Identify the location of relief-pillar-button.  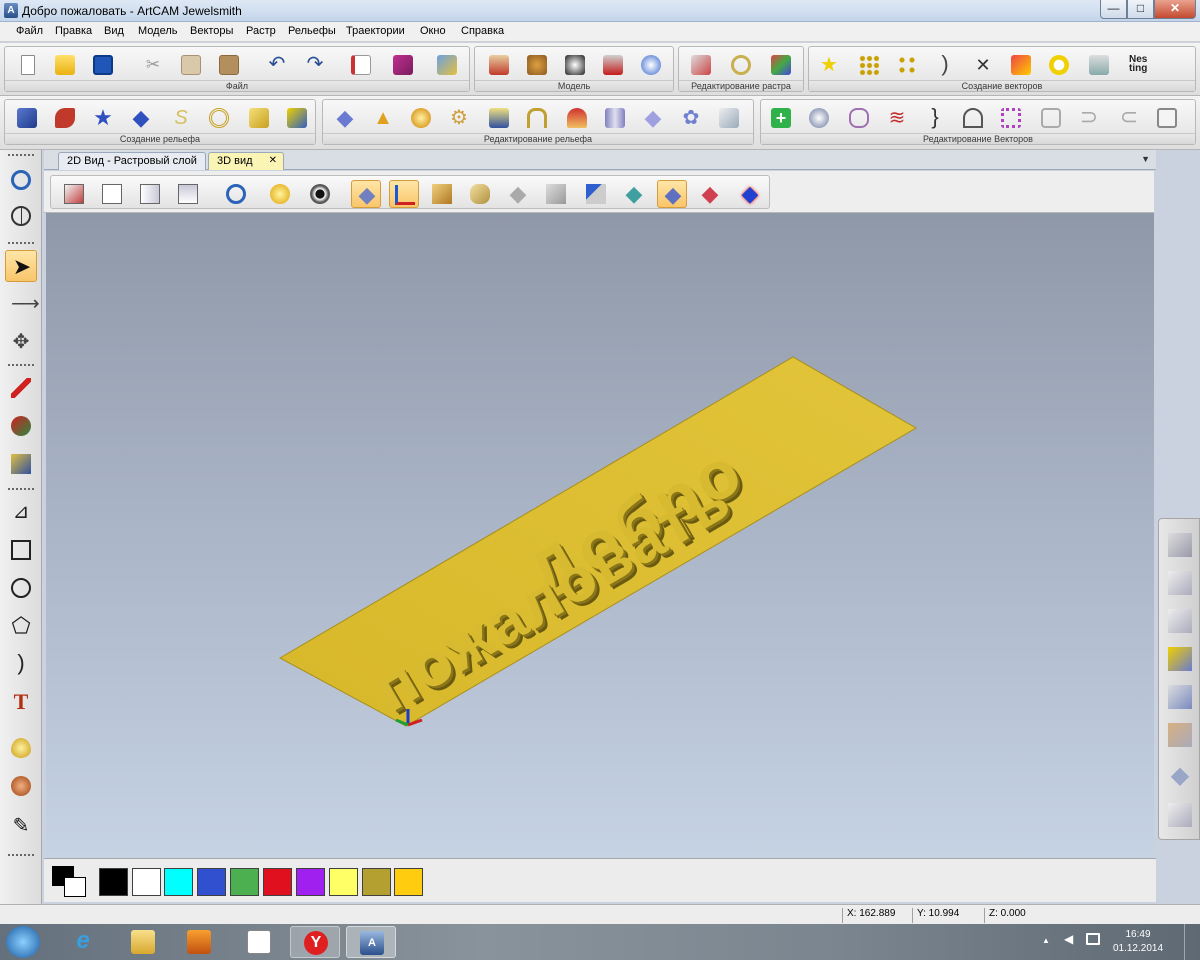
(615, 118).